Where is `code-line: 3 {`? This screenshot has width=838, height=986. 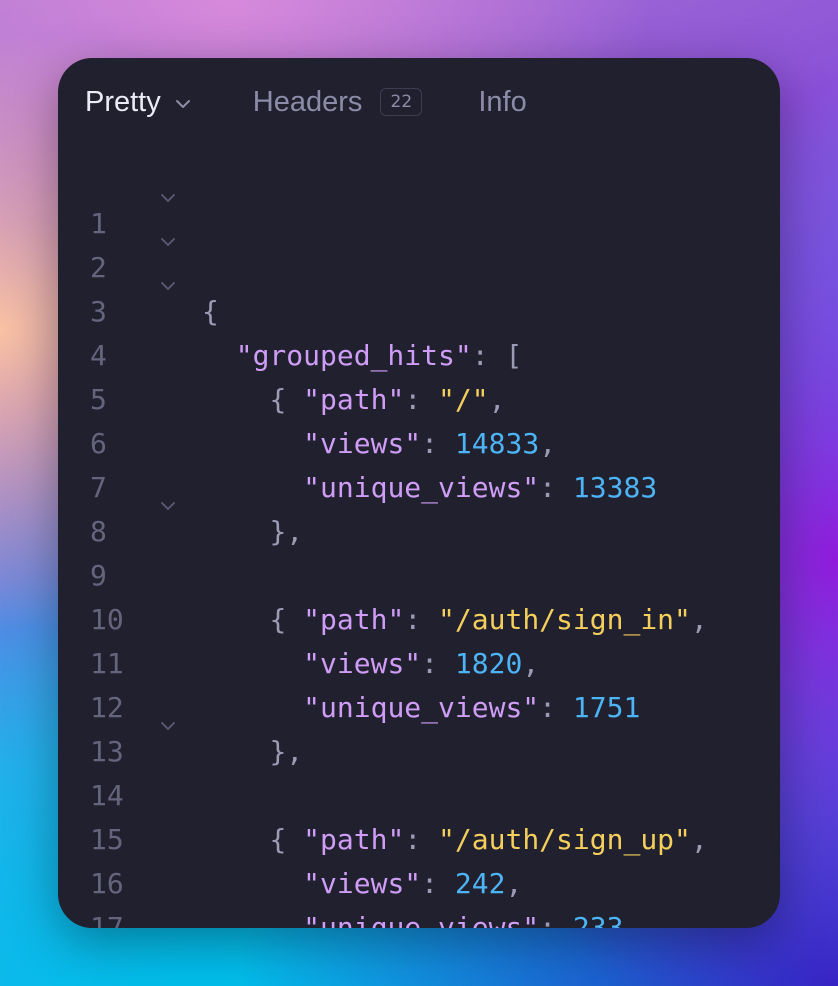 code-line: 3 { is located at coordinates (419, 331).